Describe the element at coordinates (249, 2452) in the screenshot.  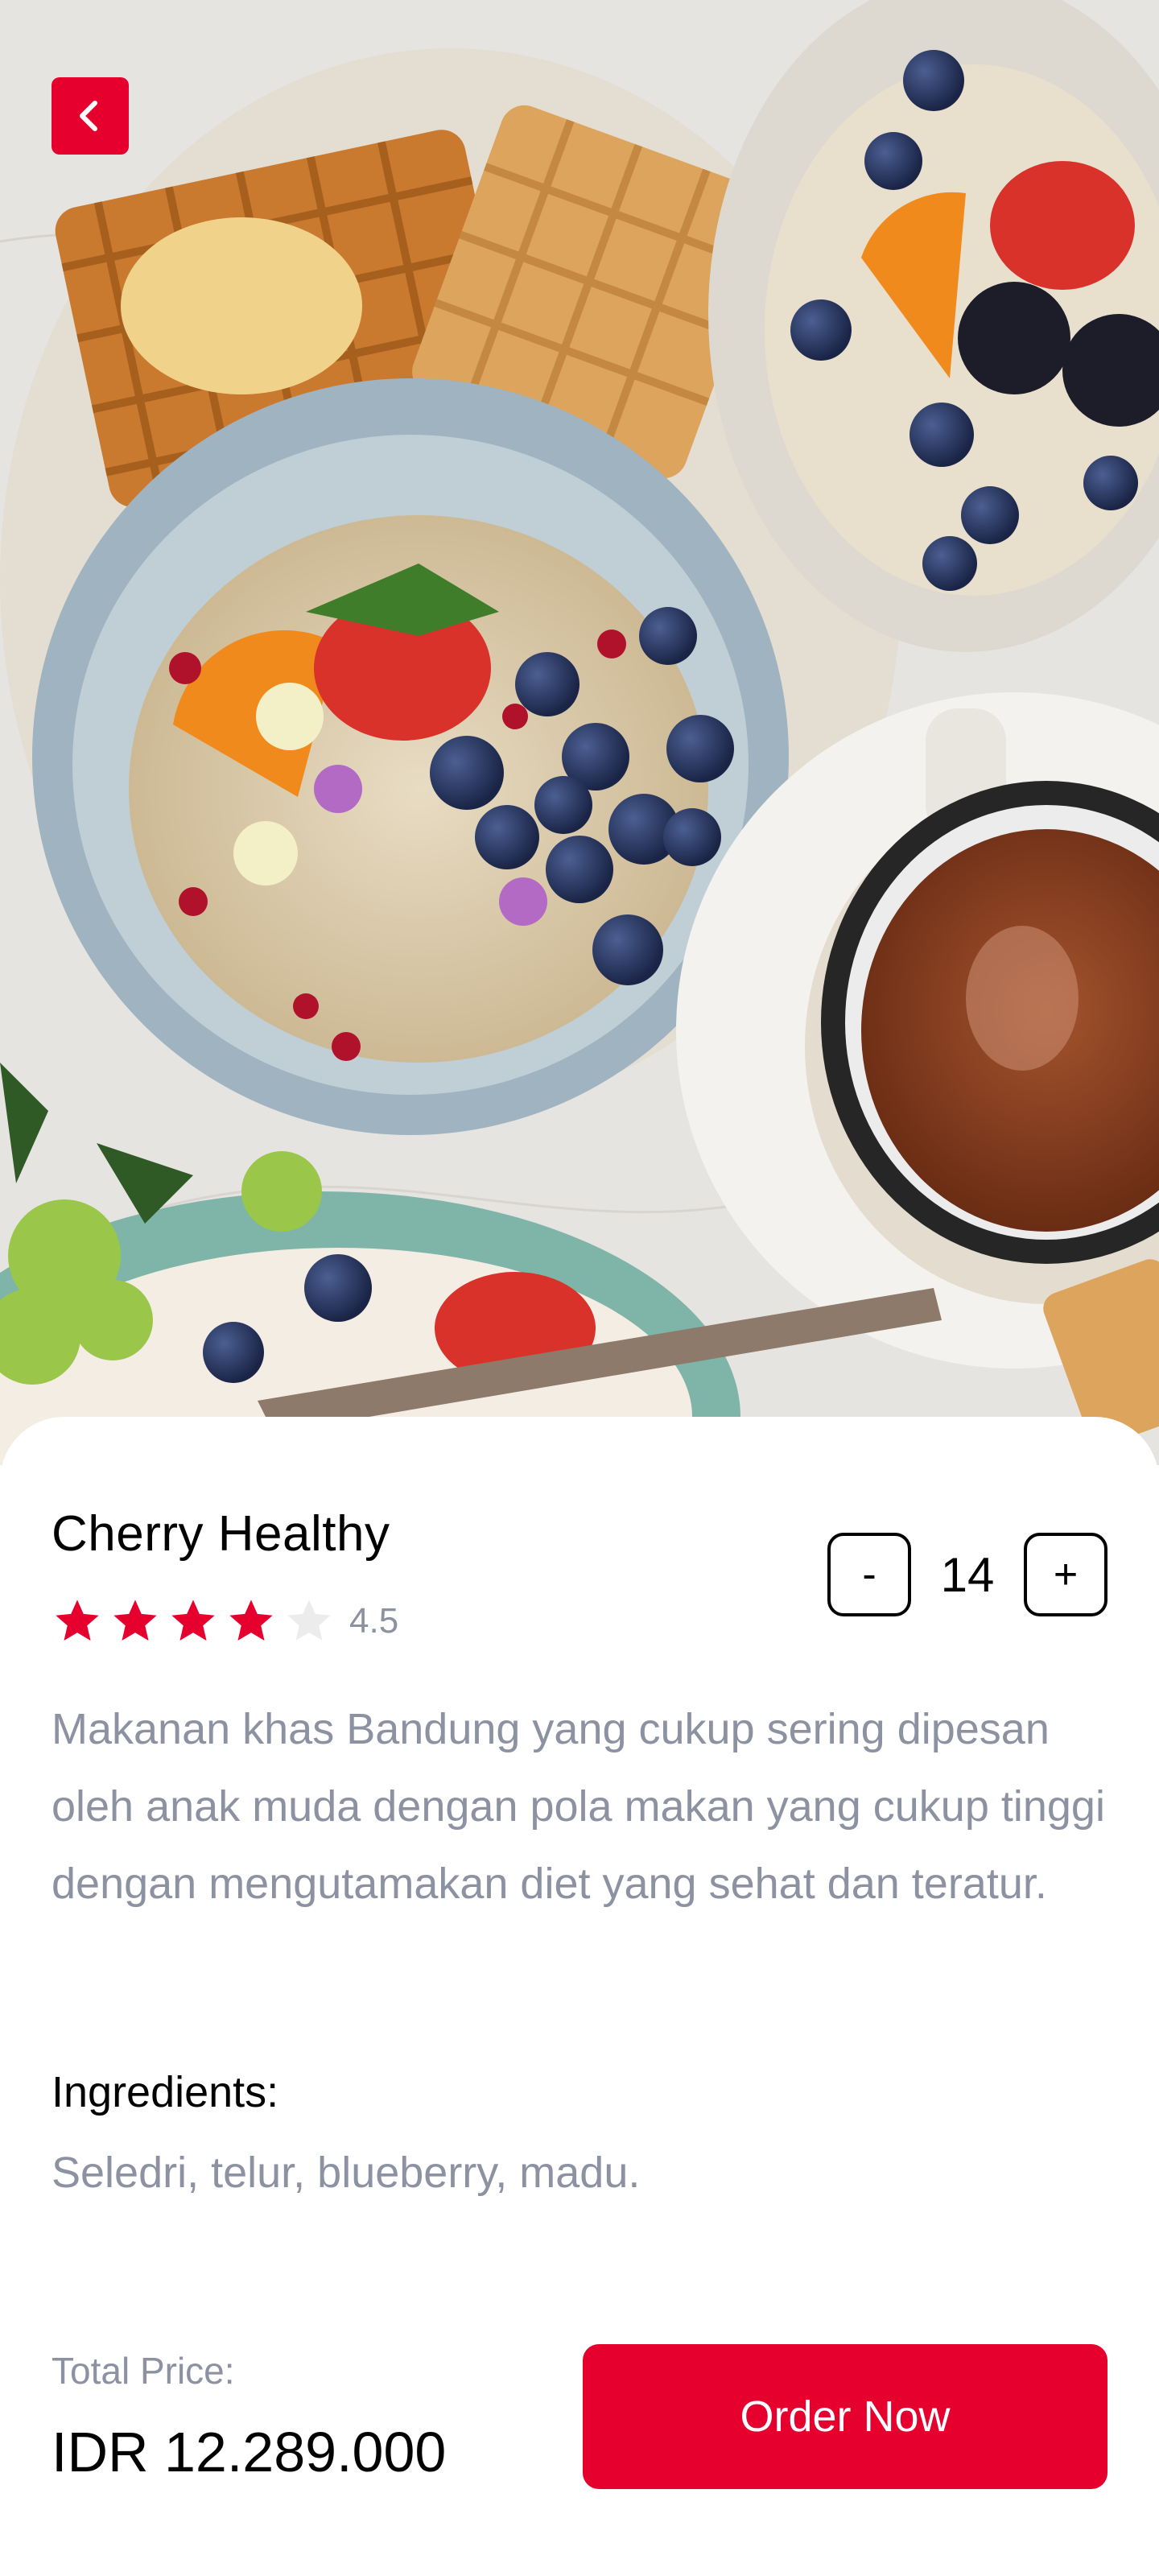
I see `total-price-value: IDR 12.289.000` at that location.